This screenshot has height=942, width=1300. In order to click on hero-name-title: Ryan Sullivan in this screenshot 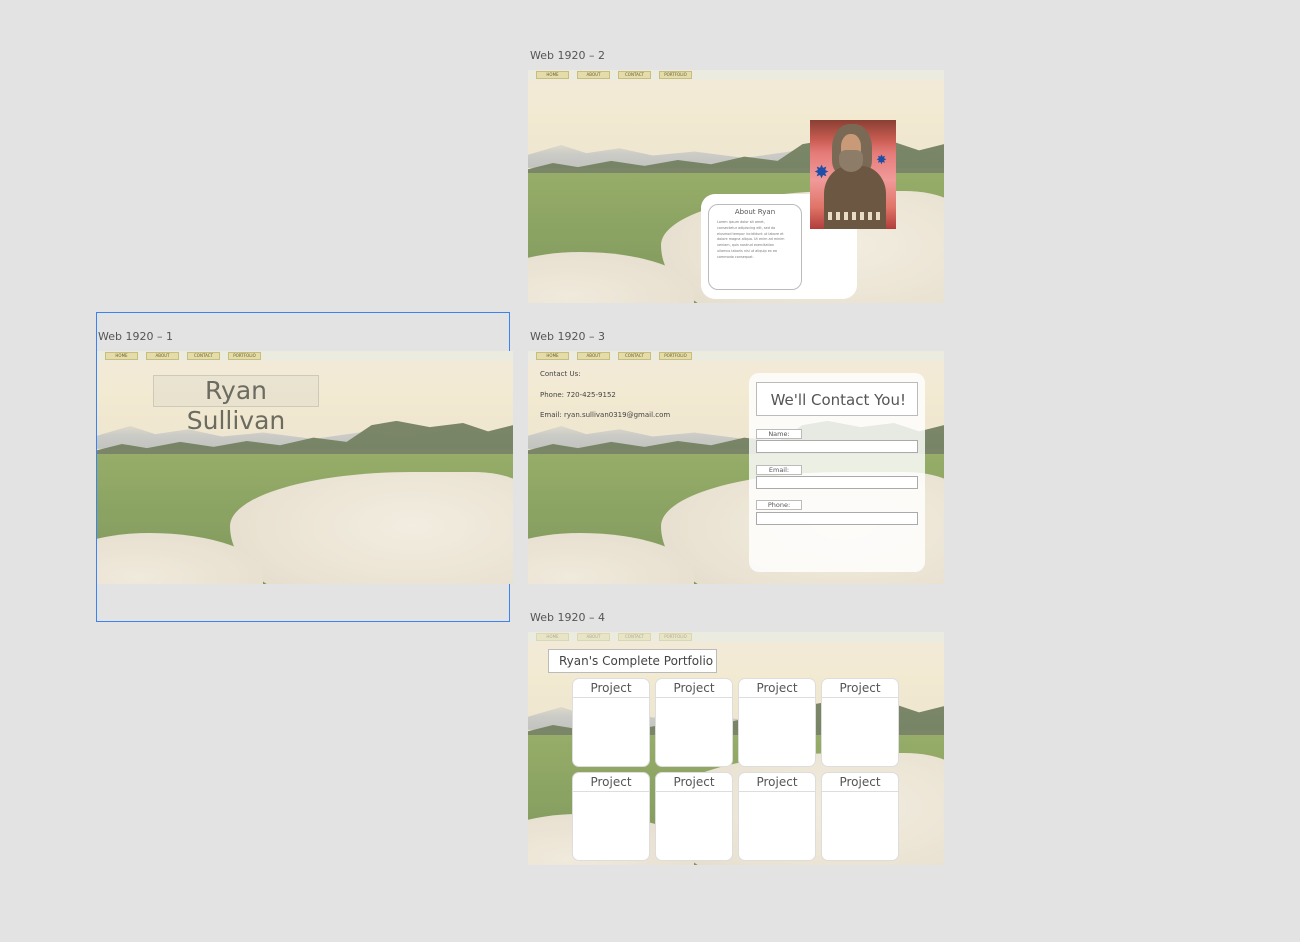, I will do `click(236, 405)`.